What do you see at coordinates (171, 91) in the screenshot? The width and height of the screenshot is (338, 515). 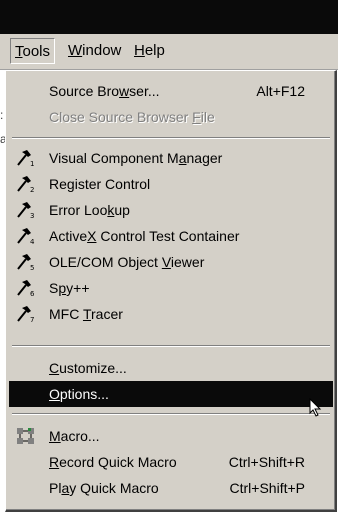 I see `menu-item-source-browser: Source Browser... Alt+F12` at bounding box center [171, 91].